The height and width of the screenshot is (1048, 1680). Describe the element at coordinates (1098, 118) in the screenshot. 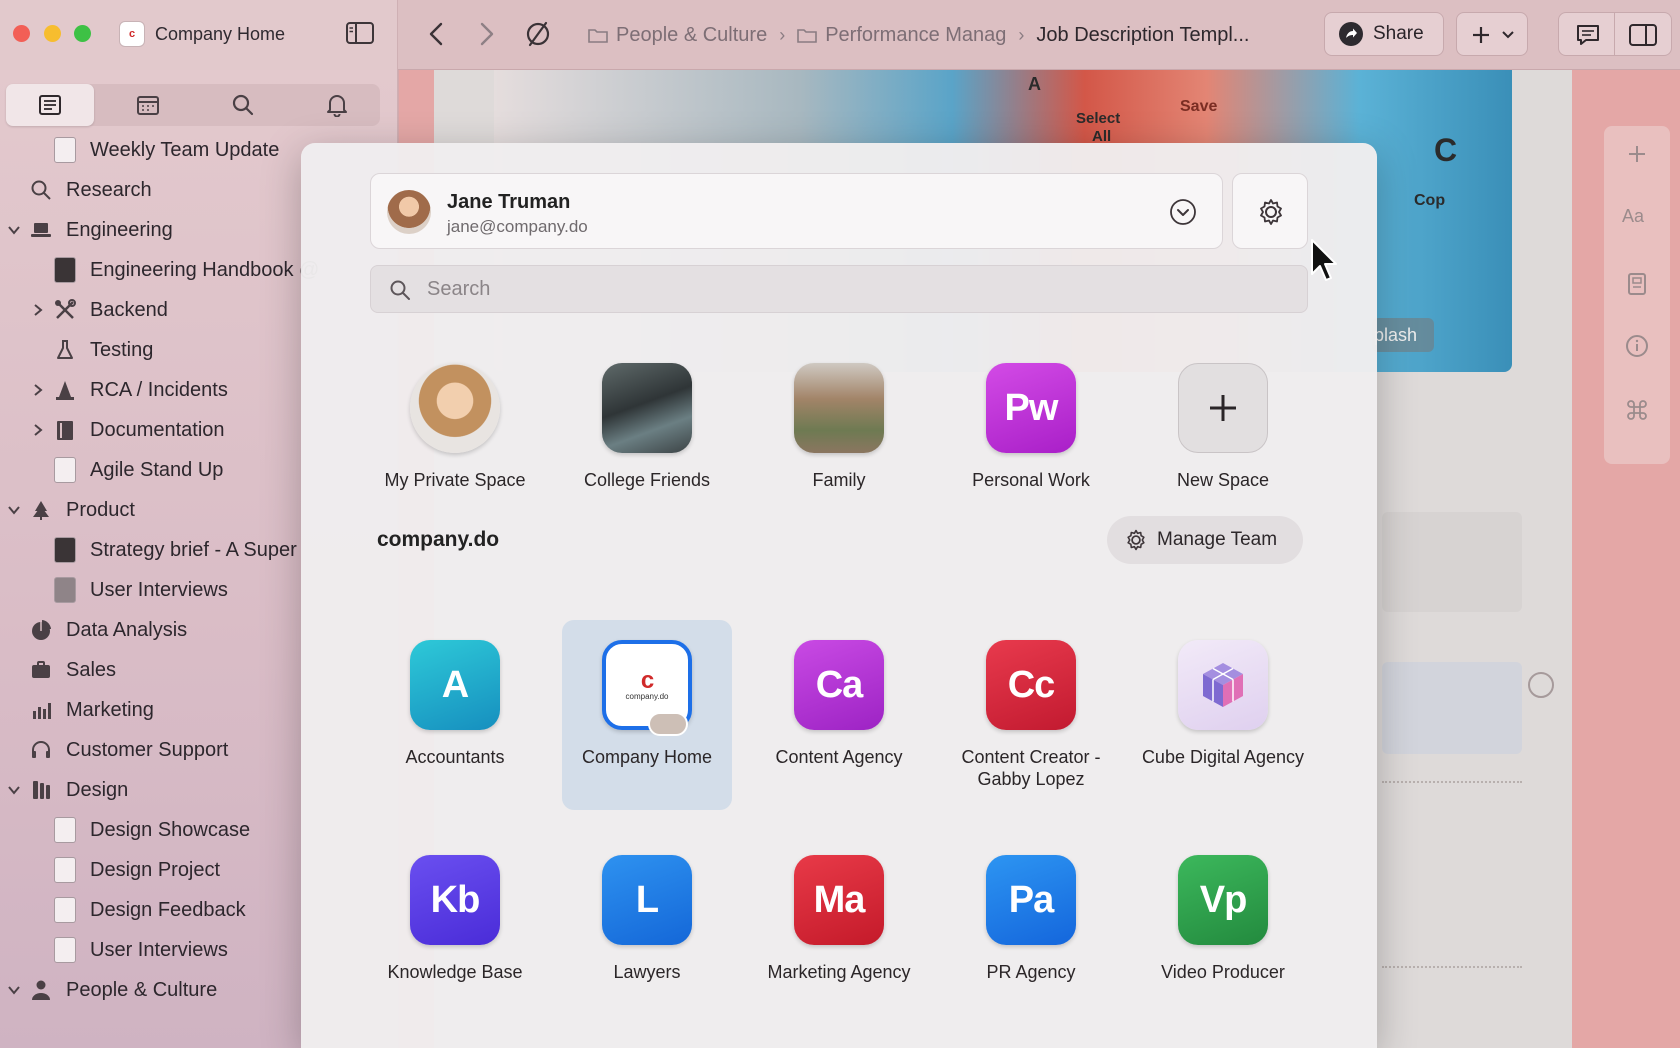

I see `key-label: Select` at that location.